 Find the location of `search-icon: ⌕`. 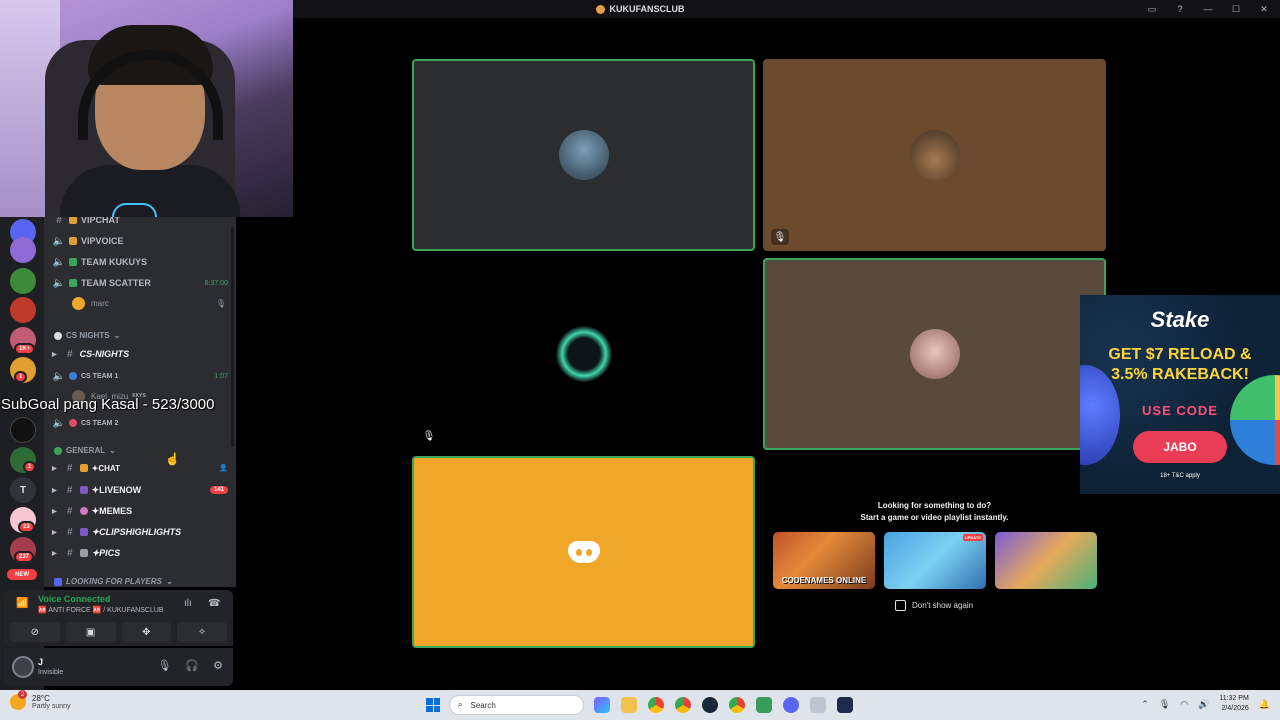

search-icon: ⌕ is located at coordinates (460, 704).